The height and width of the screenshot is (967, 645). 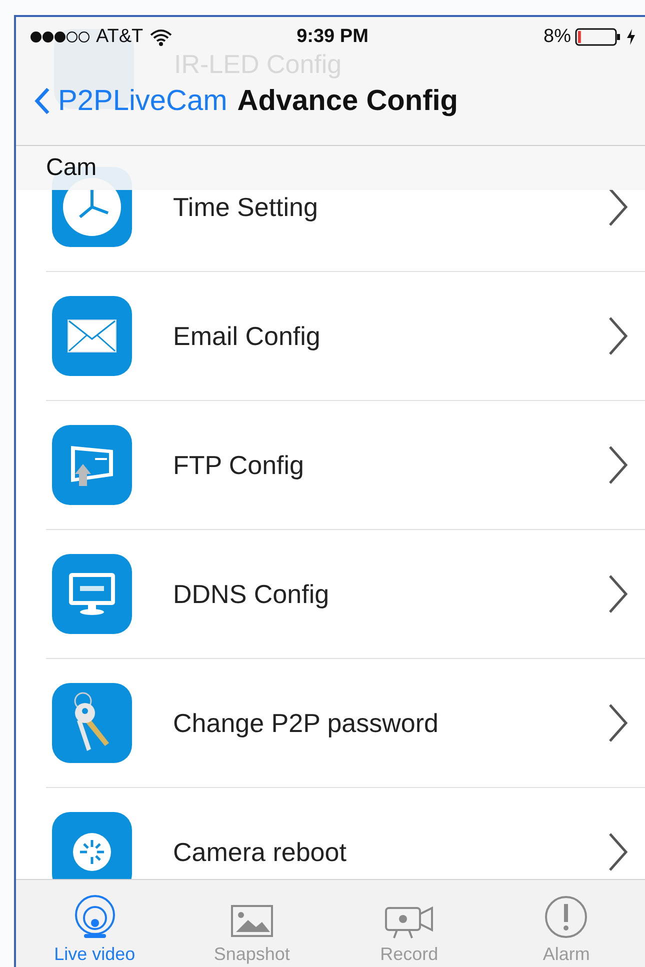 I want to click on monitor-icon, so click(x=92, y=594).